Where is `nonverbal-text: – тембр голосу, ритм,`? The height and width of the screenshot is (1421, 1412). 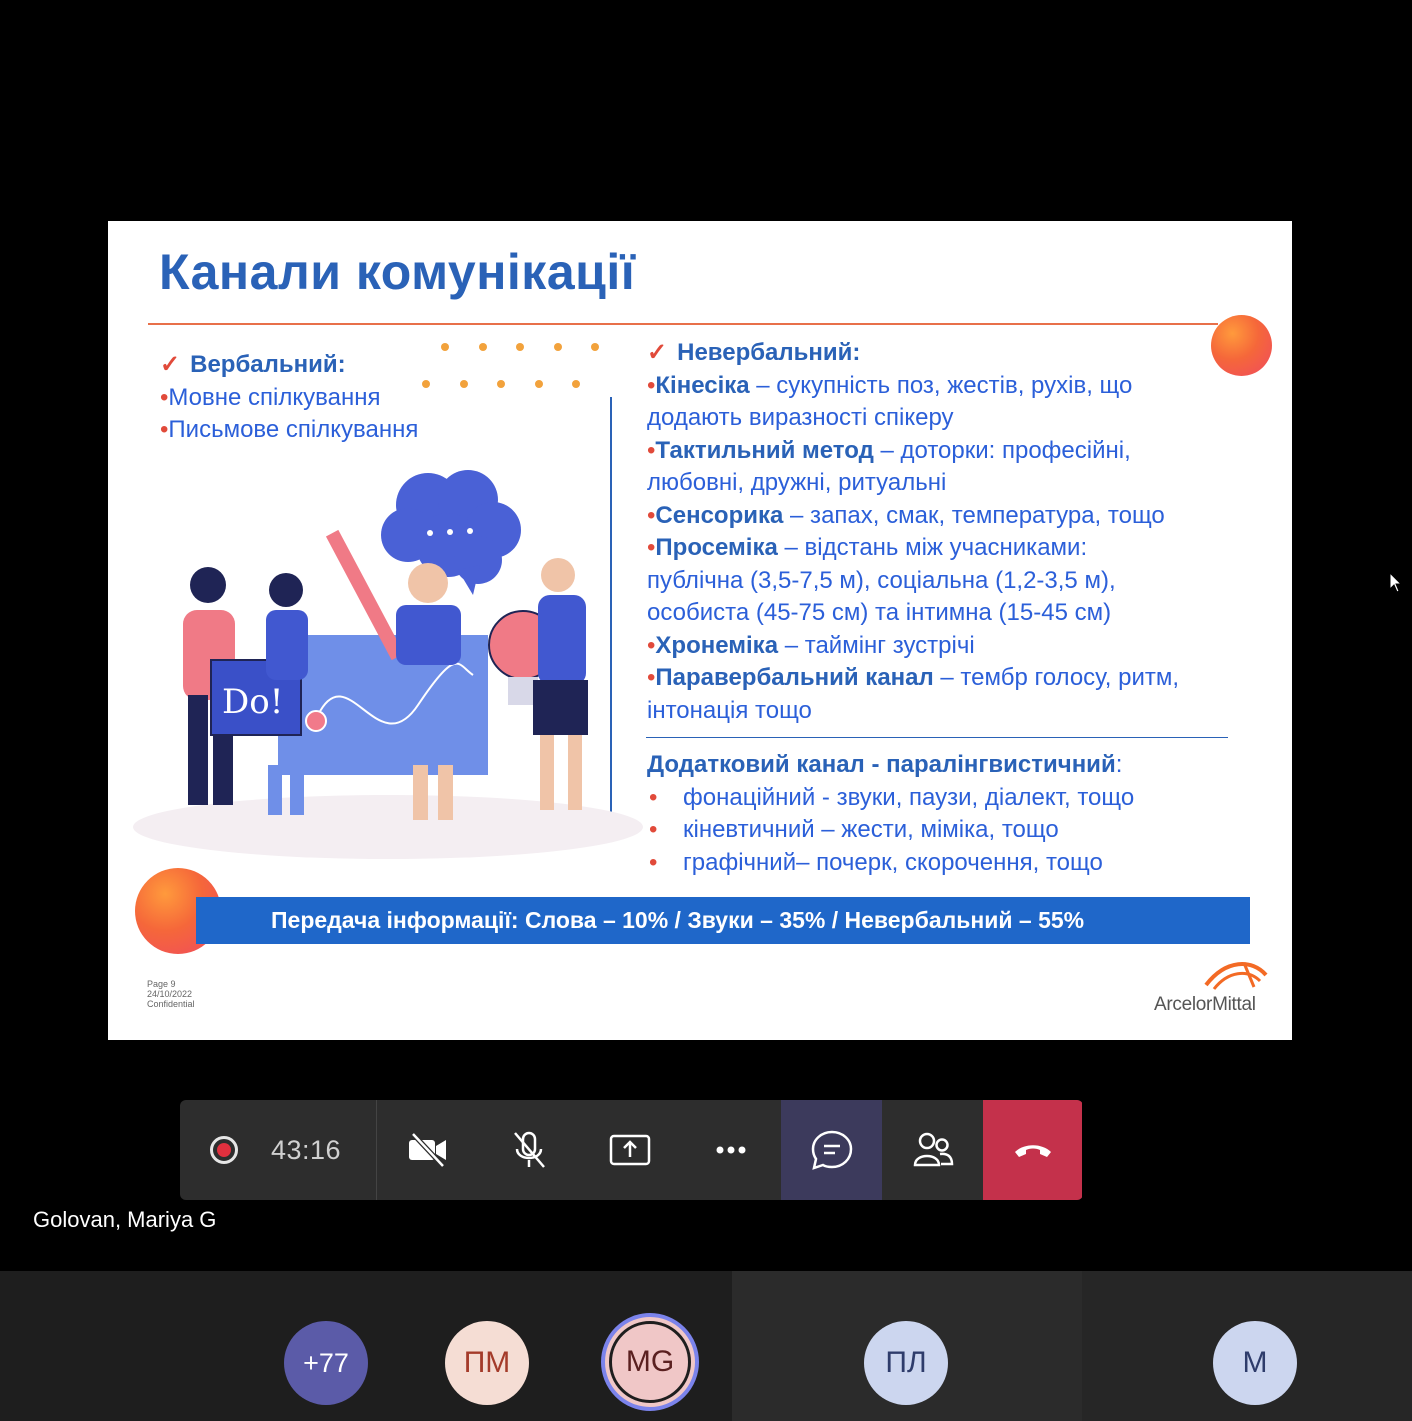
nonverbal-text: – тембр голосу, ритм, is located at coordinates (1056, 677).